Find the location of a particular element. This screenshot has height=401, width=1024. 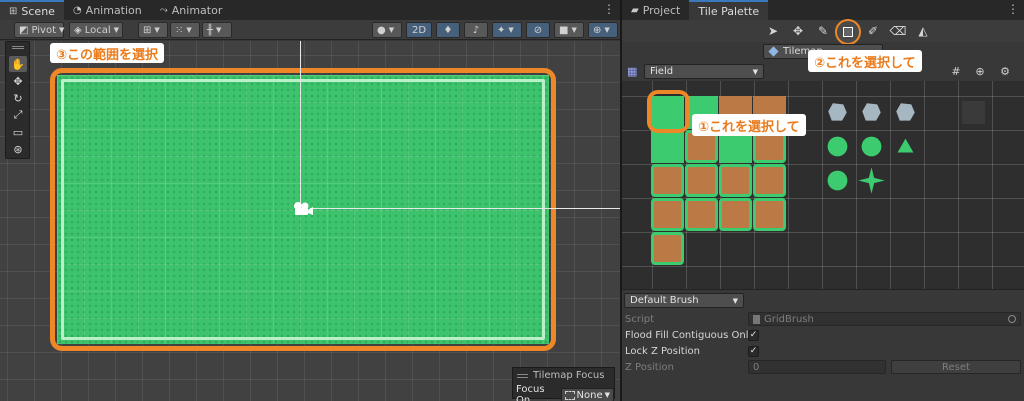

settings-gear-icon: ⚙ is located at coordinates (1005, 71).